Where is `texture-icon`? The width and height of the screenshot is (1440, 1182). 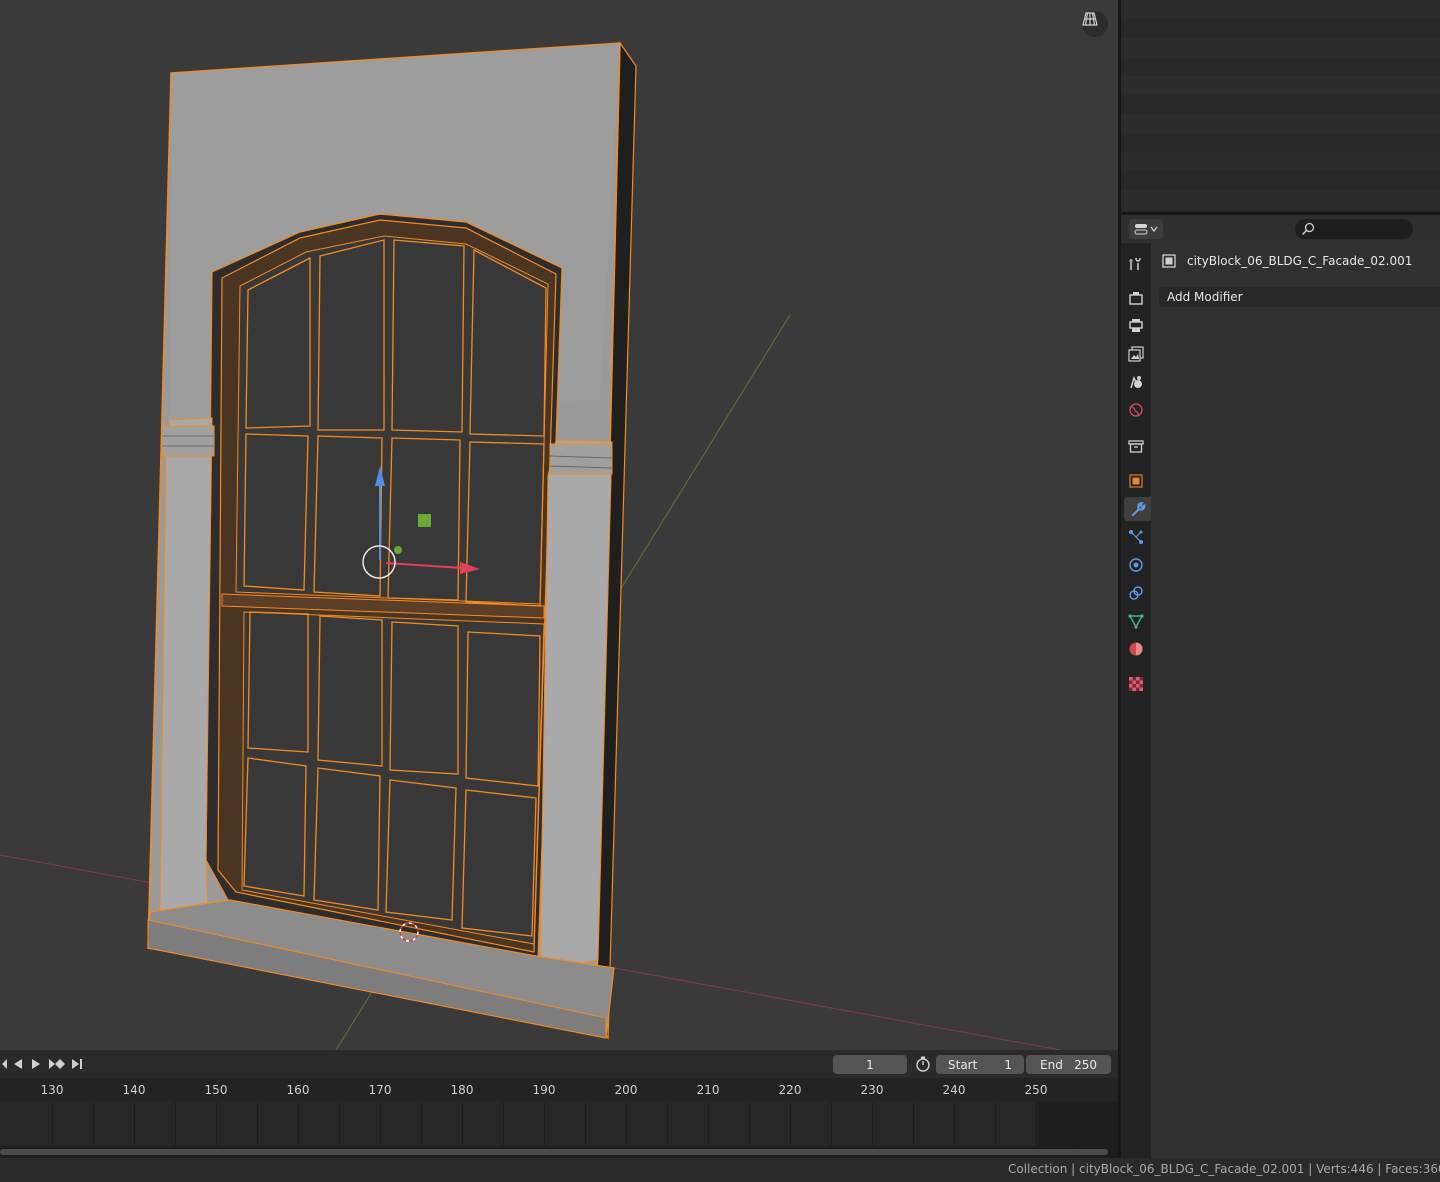 texture-icon is located at coordinates (1136, 684).